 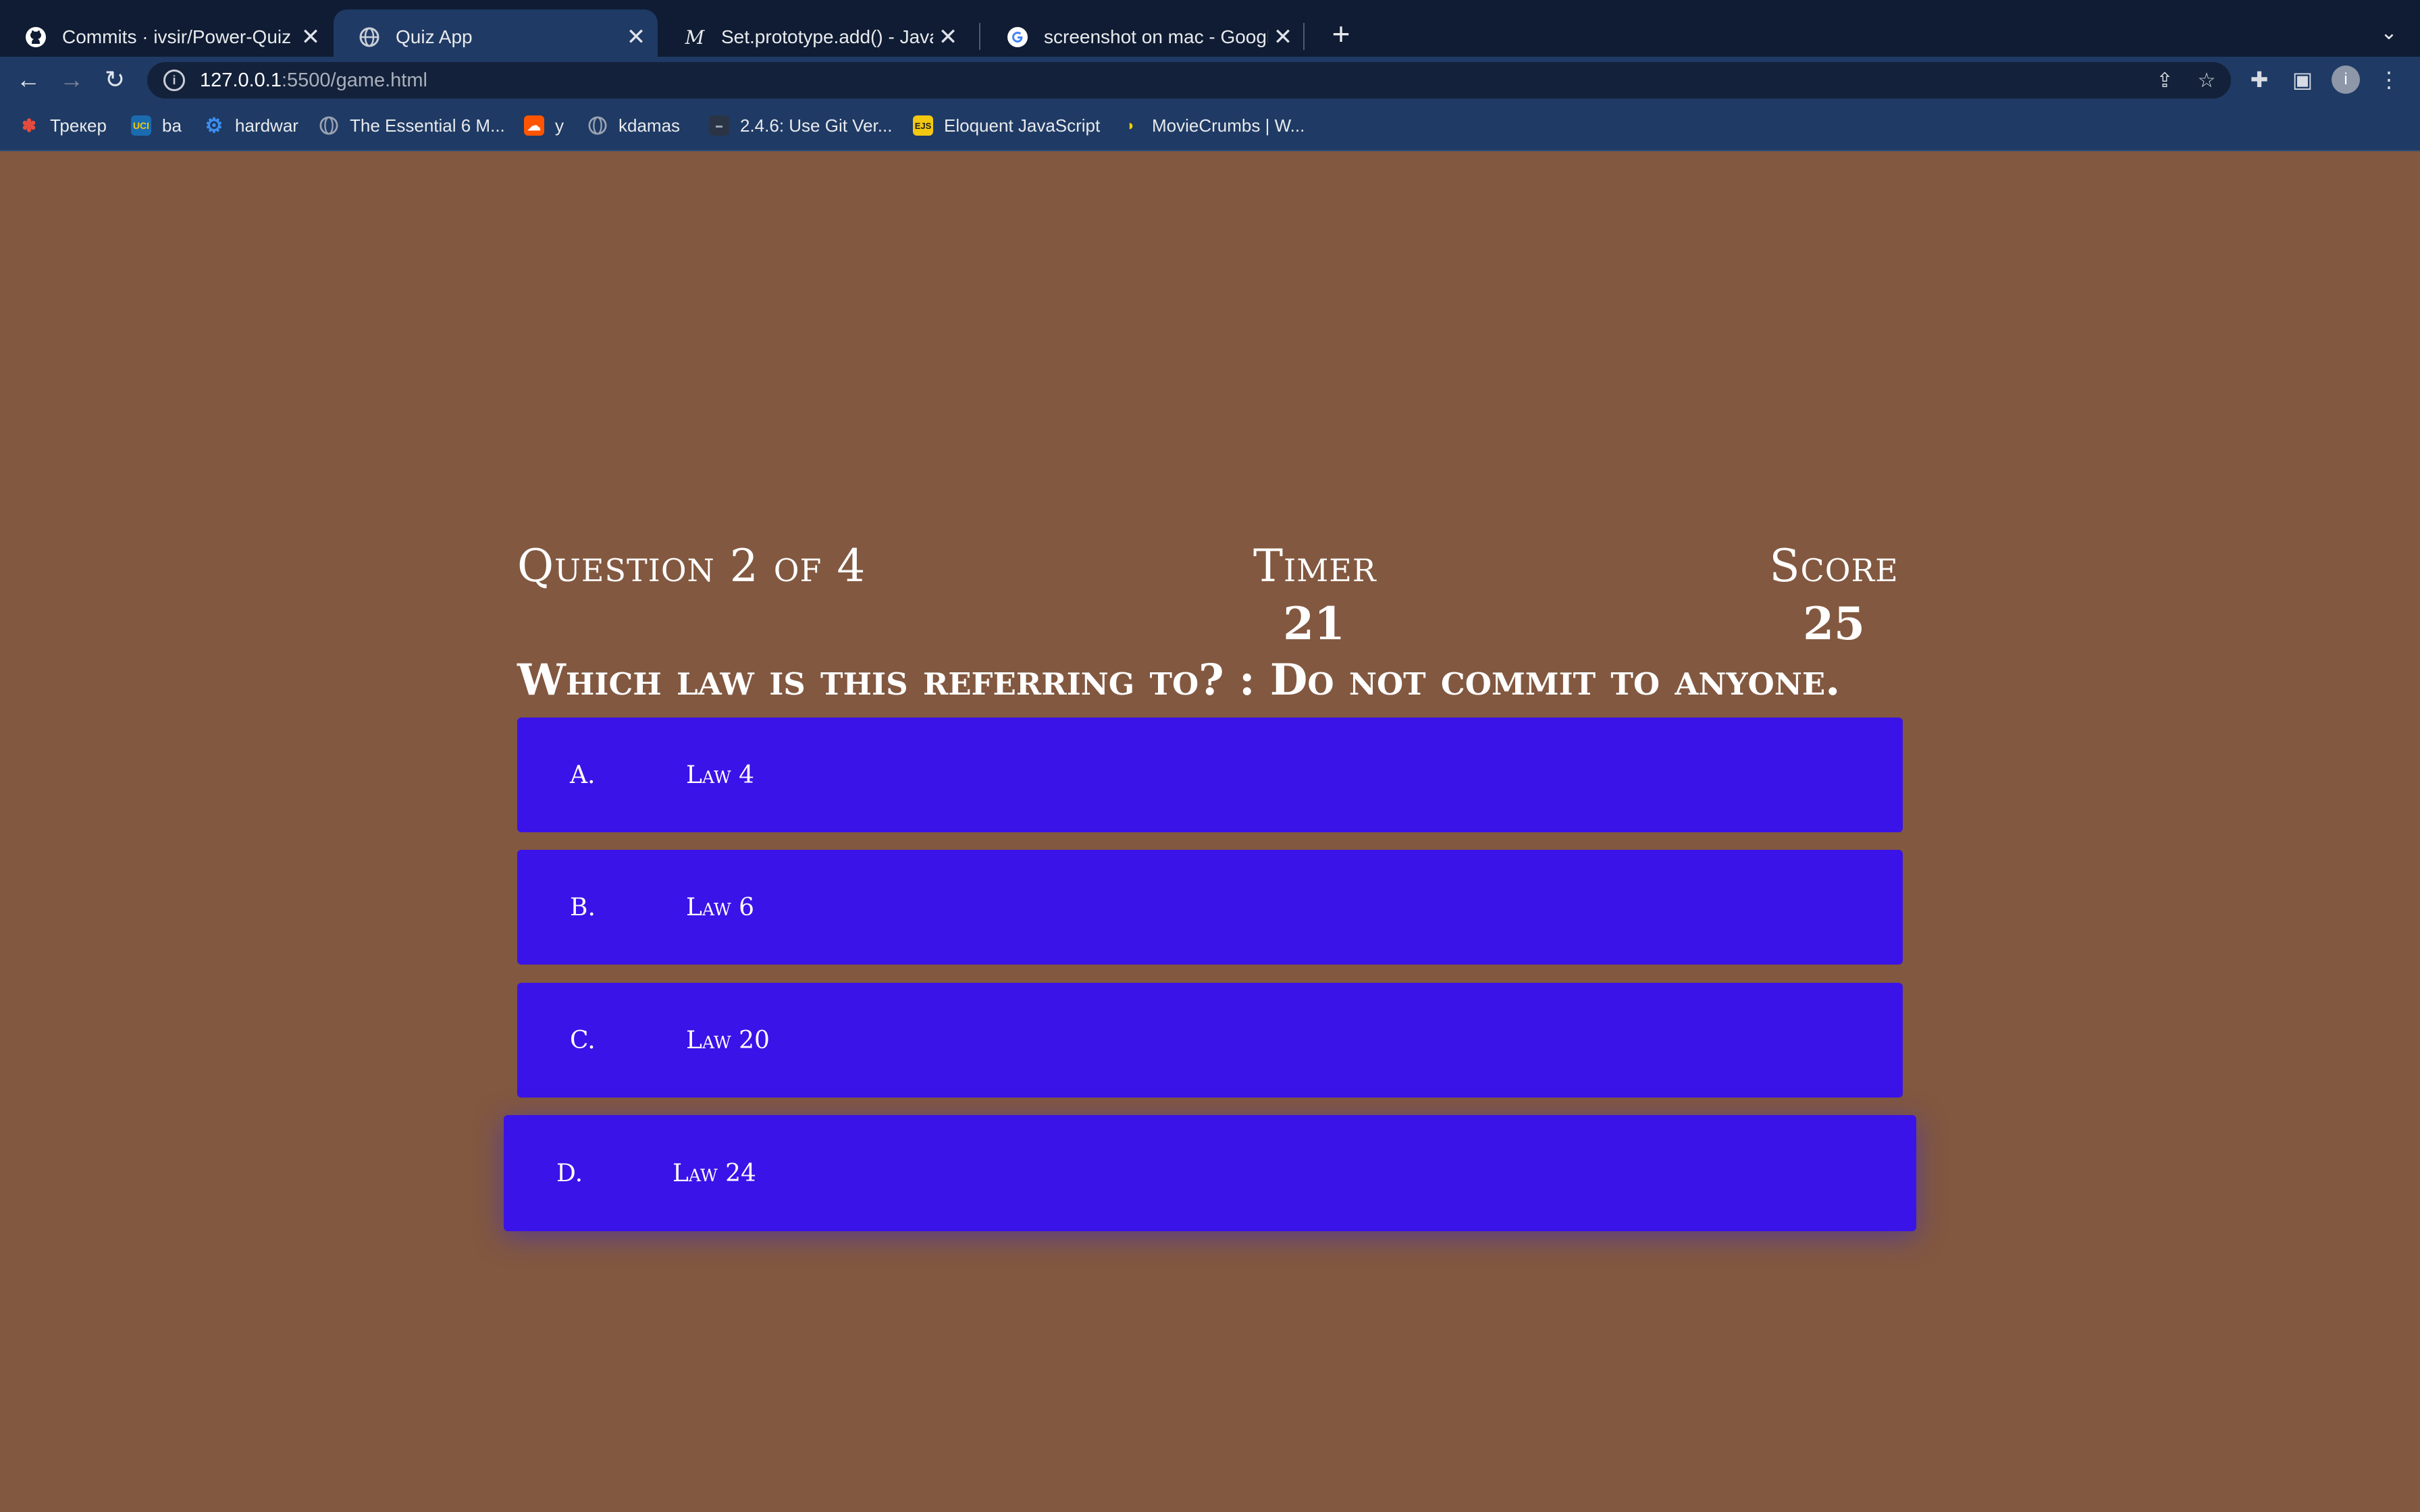 I want to click on bookmark-hardwar: ⚙ hardwar, so click(x=251, y=125).